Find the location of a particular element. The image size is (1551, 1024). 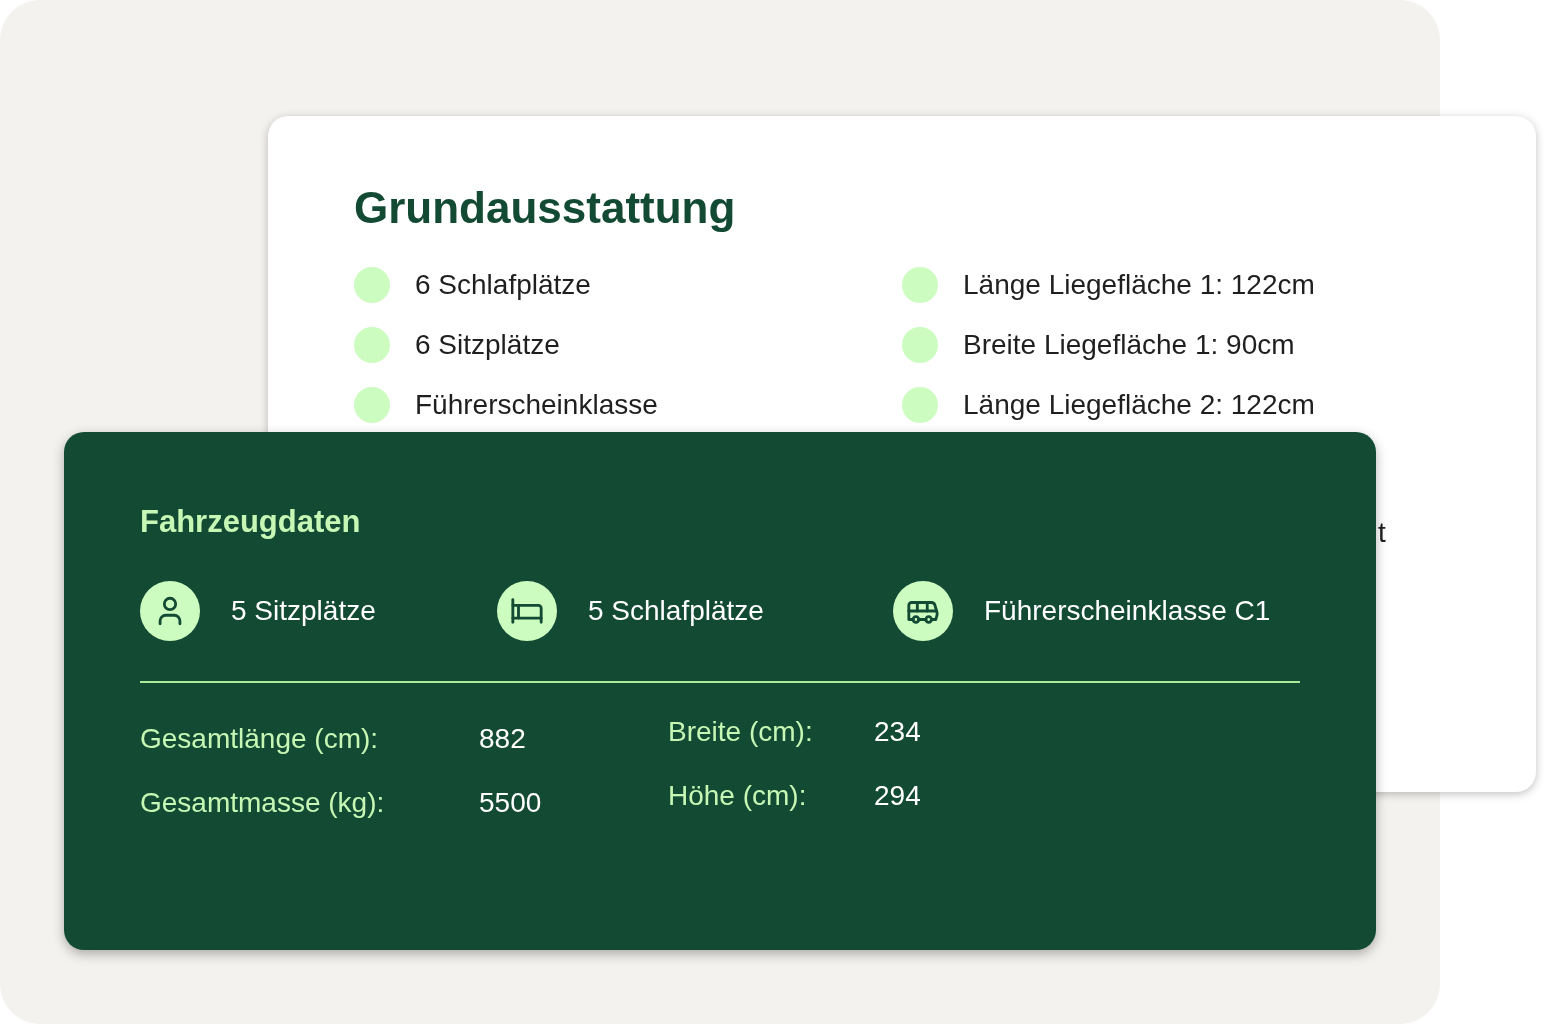

spec-label: Gesamtmasse (kg): is located at coordinates (263, 803).